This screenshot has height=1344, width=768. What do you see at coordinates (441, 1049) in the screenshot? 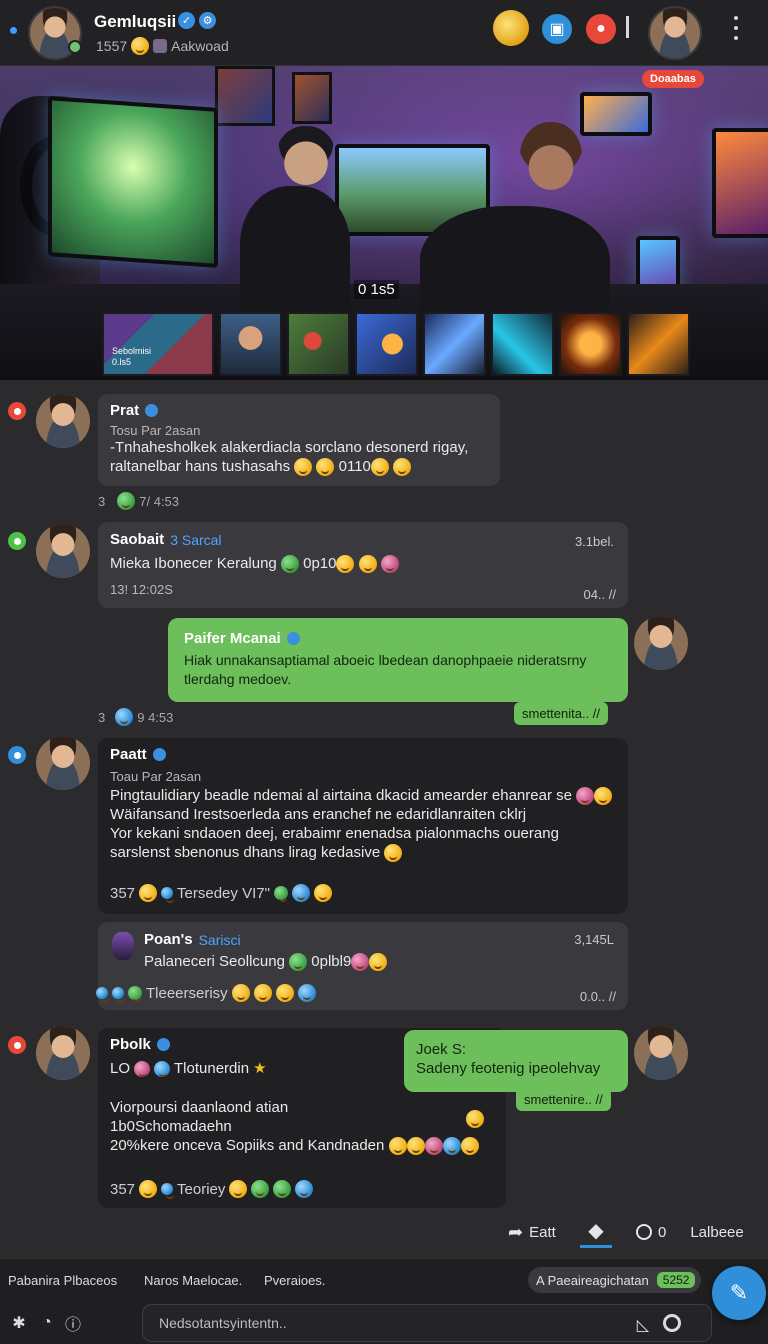
I see `author-name: Joek S:` at bounding box center [441, 1049].